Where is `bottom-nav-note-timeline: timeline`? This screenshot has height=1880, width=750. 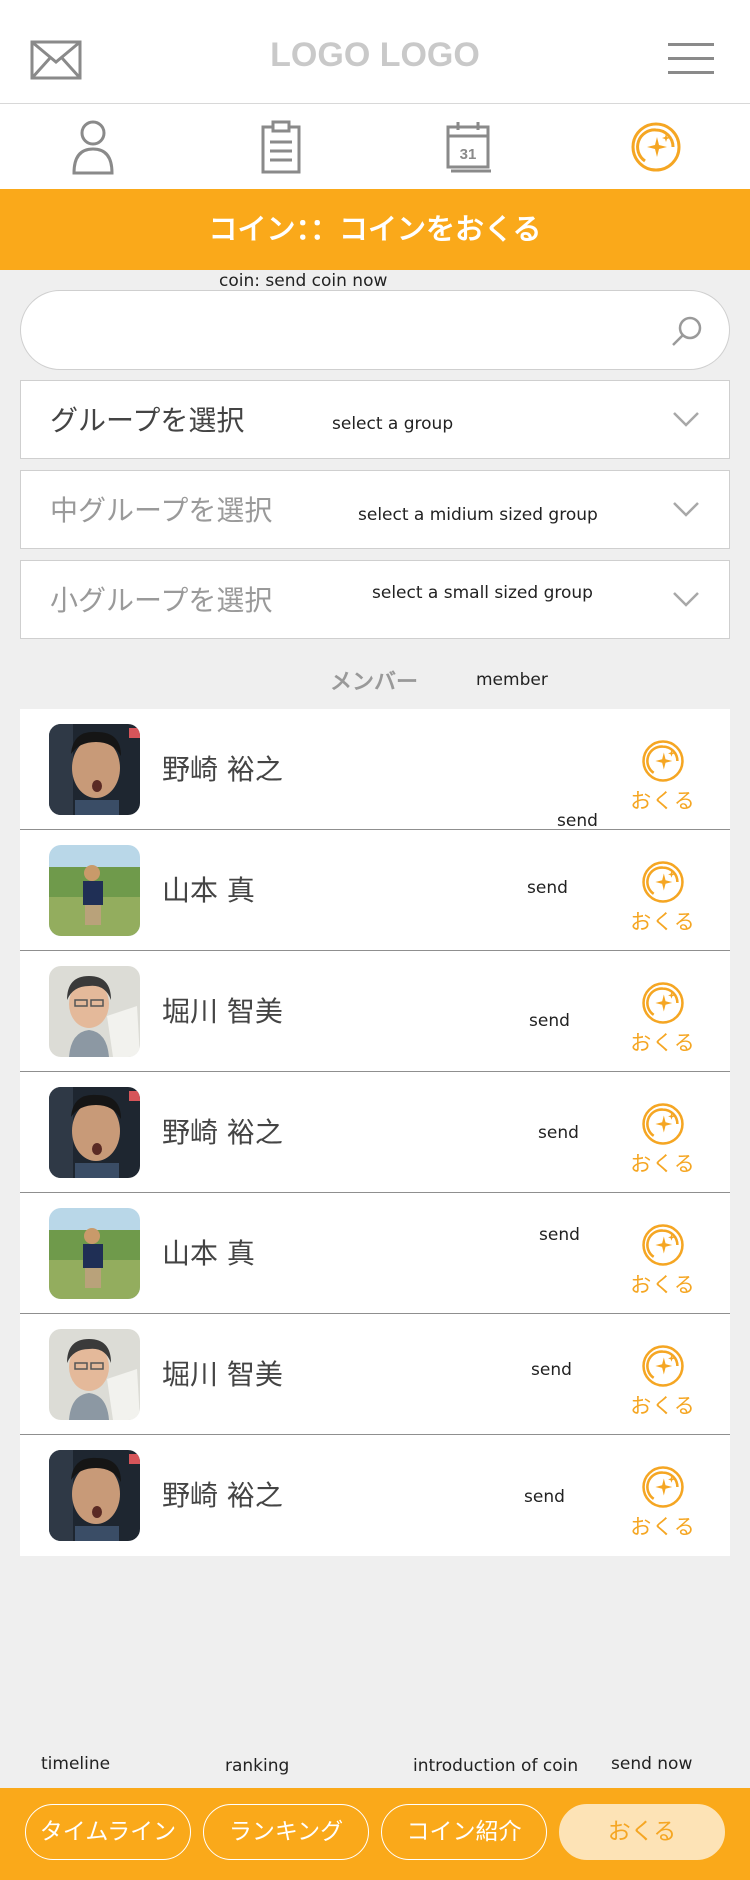
bottom-nav-note-timeline: timeline is located at coordinates (76, 1764).